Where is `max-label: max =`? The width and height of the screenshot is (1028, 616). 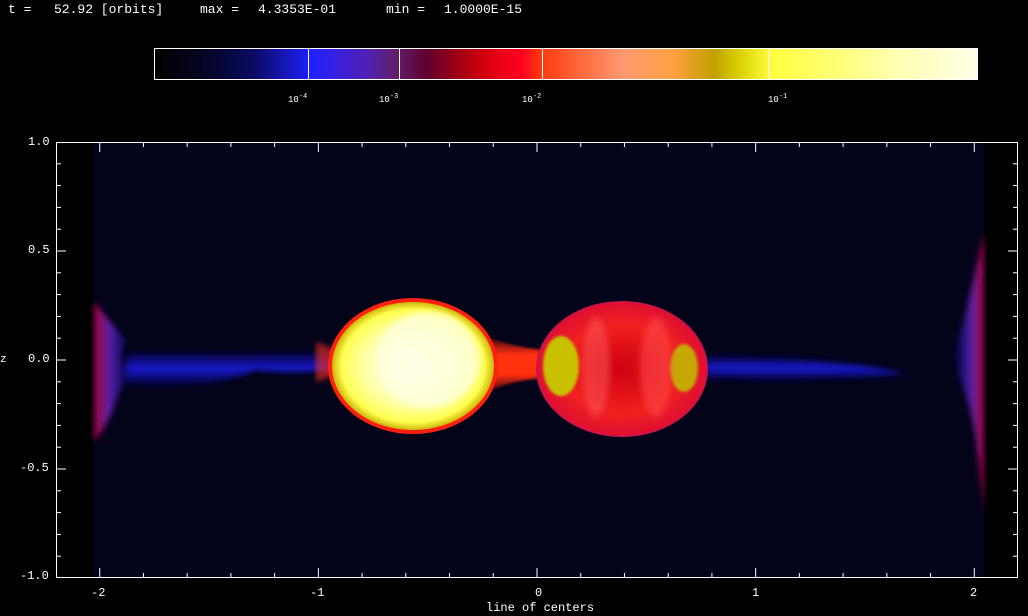
max-label: max = is located at coordinates (220, 9).